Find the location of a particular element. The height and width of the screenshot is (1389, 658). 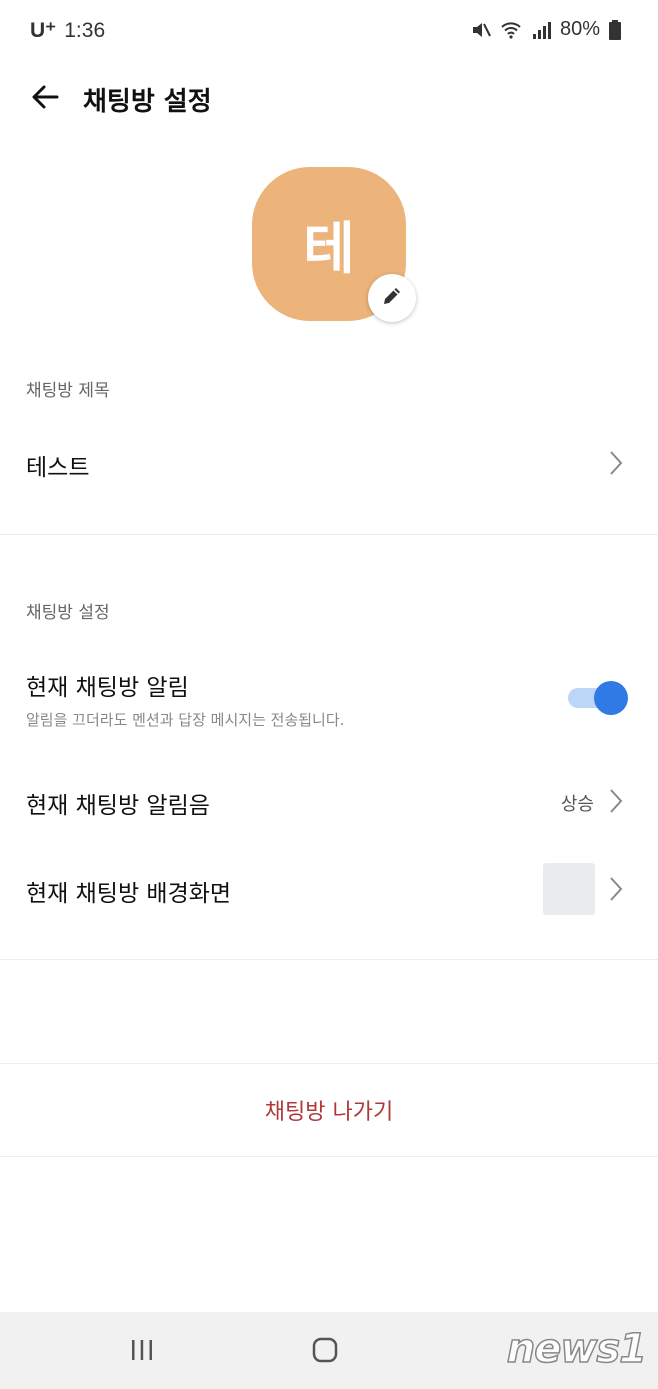

mute-icon is located at coordinates (481, 30).